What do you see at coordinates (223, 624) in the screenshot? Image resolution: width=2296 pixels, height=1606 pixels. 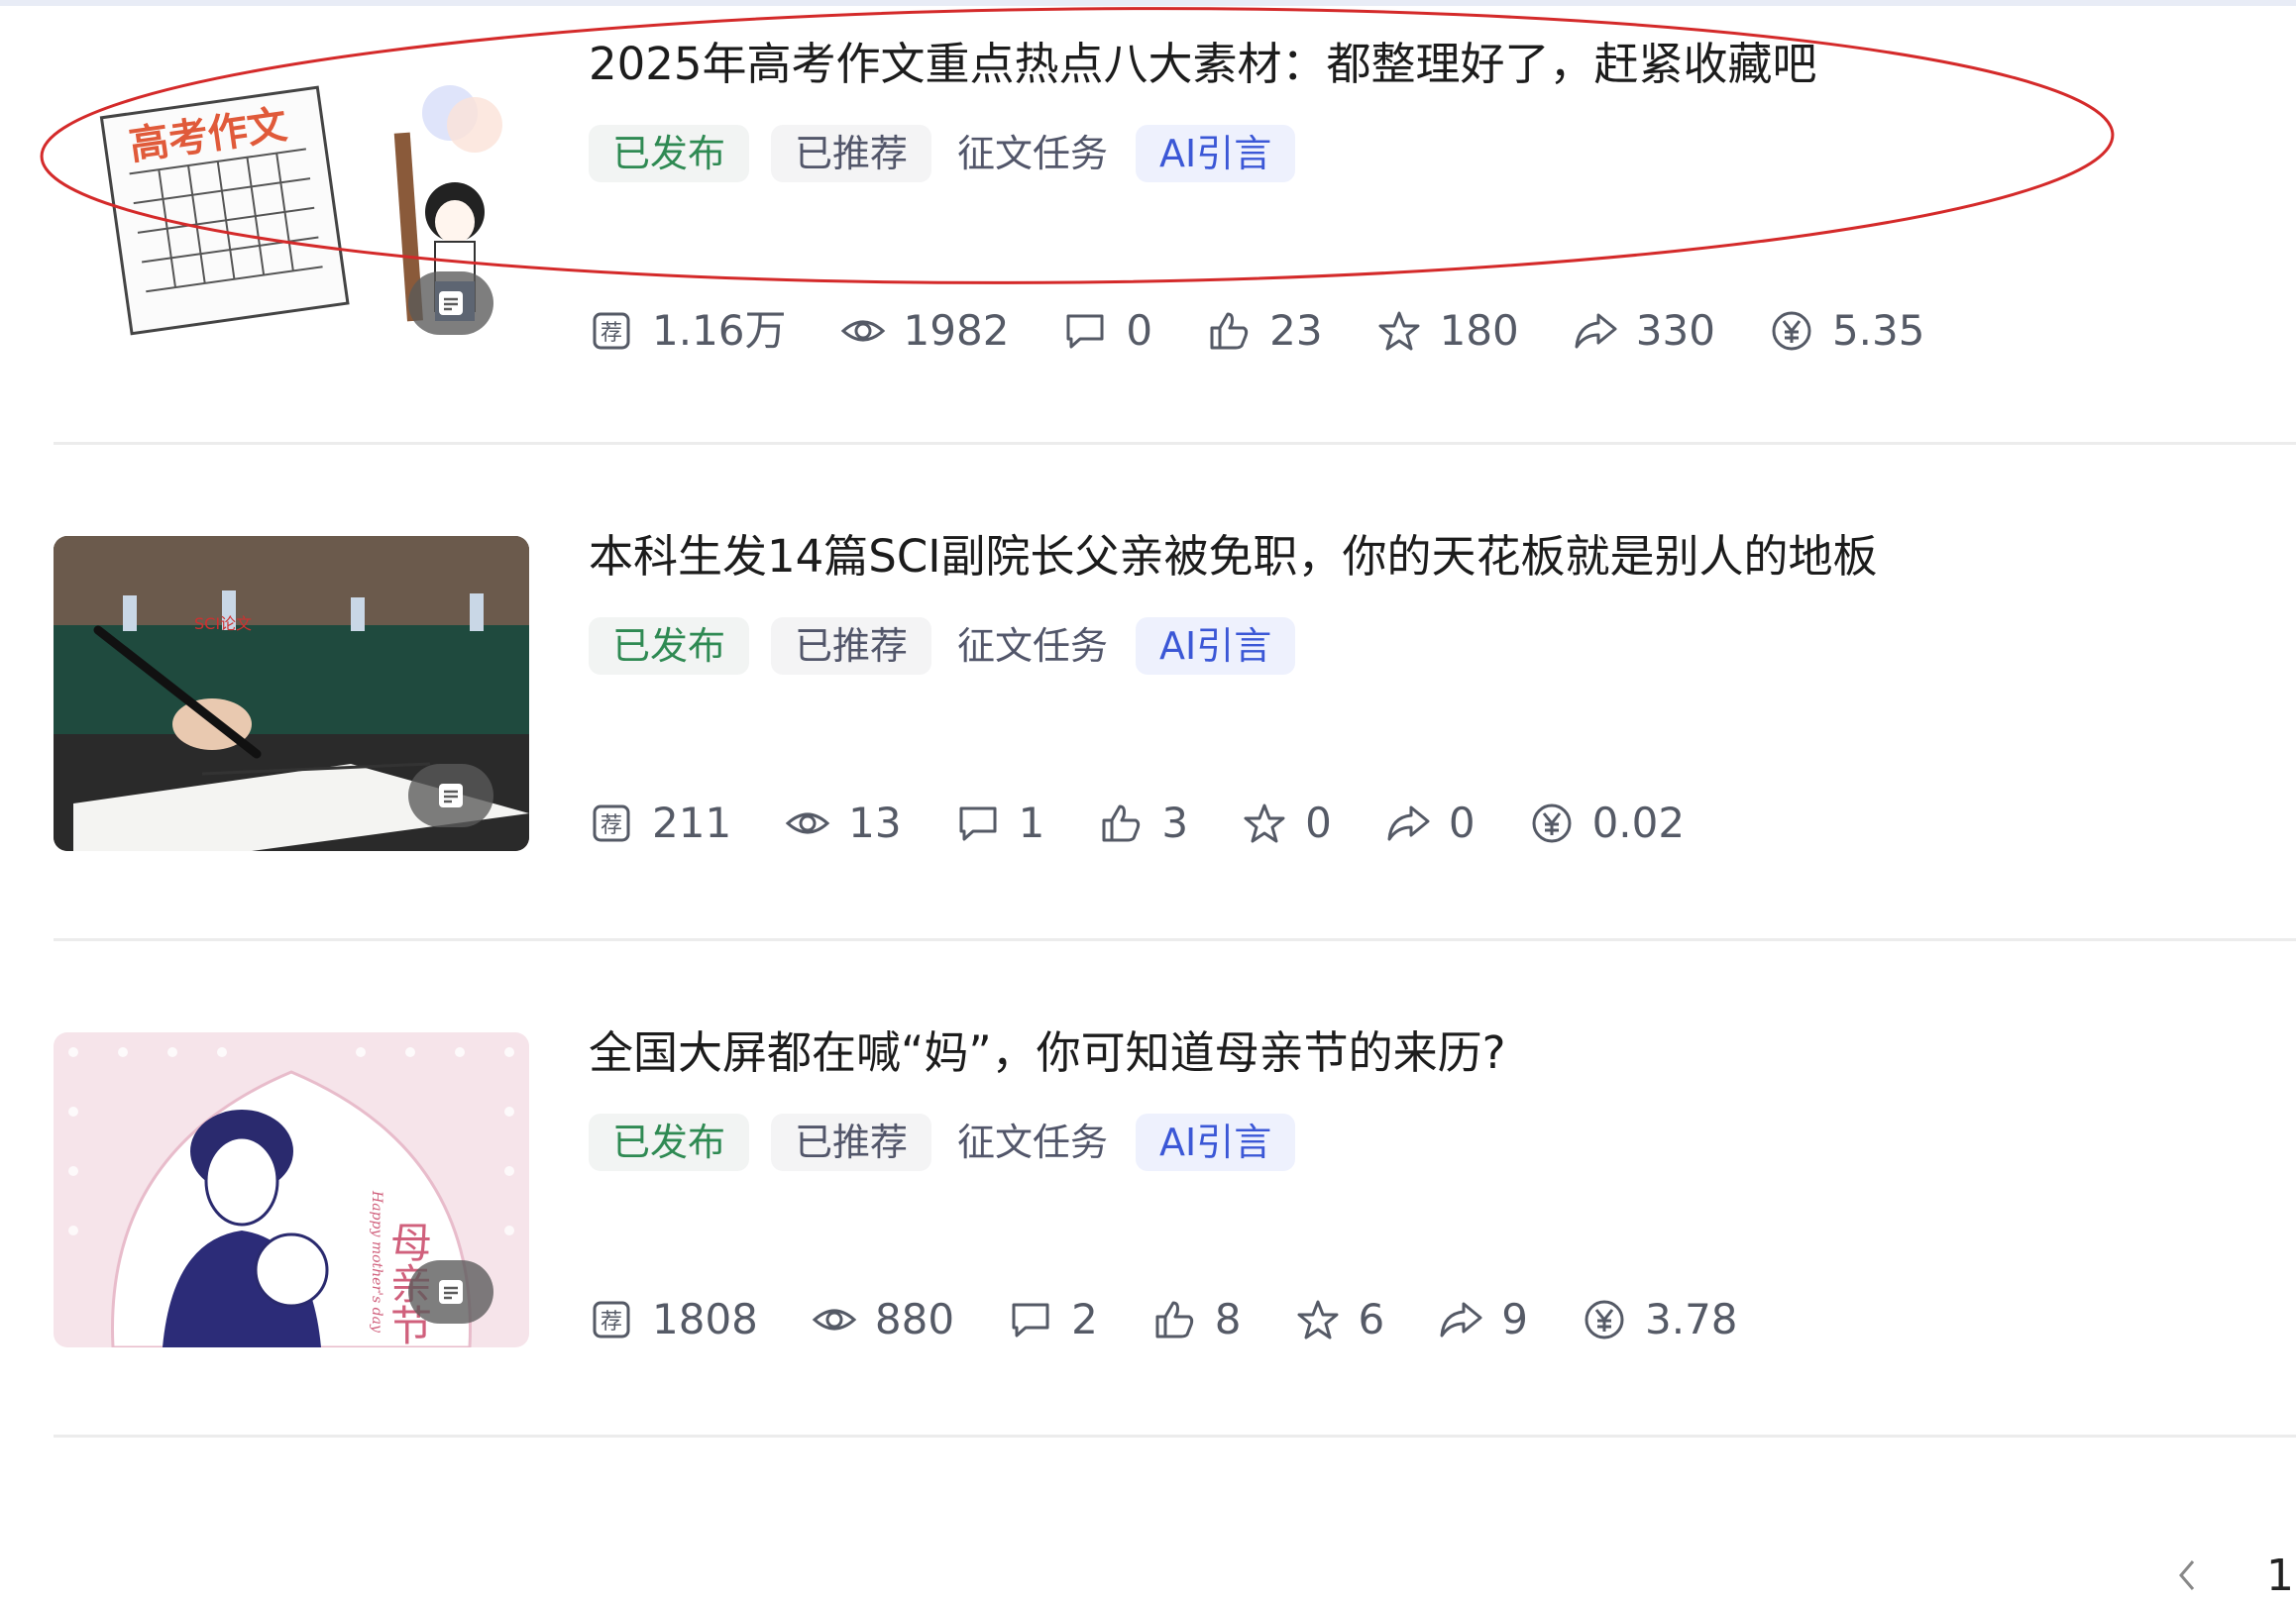 I see `thumbnail-text: SCI论文` at bounding box center [223, 624].